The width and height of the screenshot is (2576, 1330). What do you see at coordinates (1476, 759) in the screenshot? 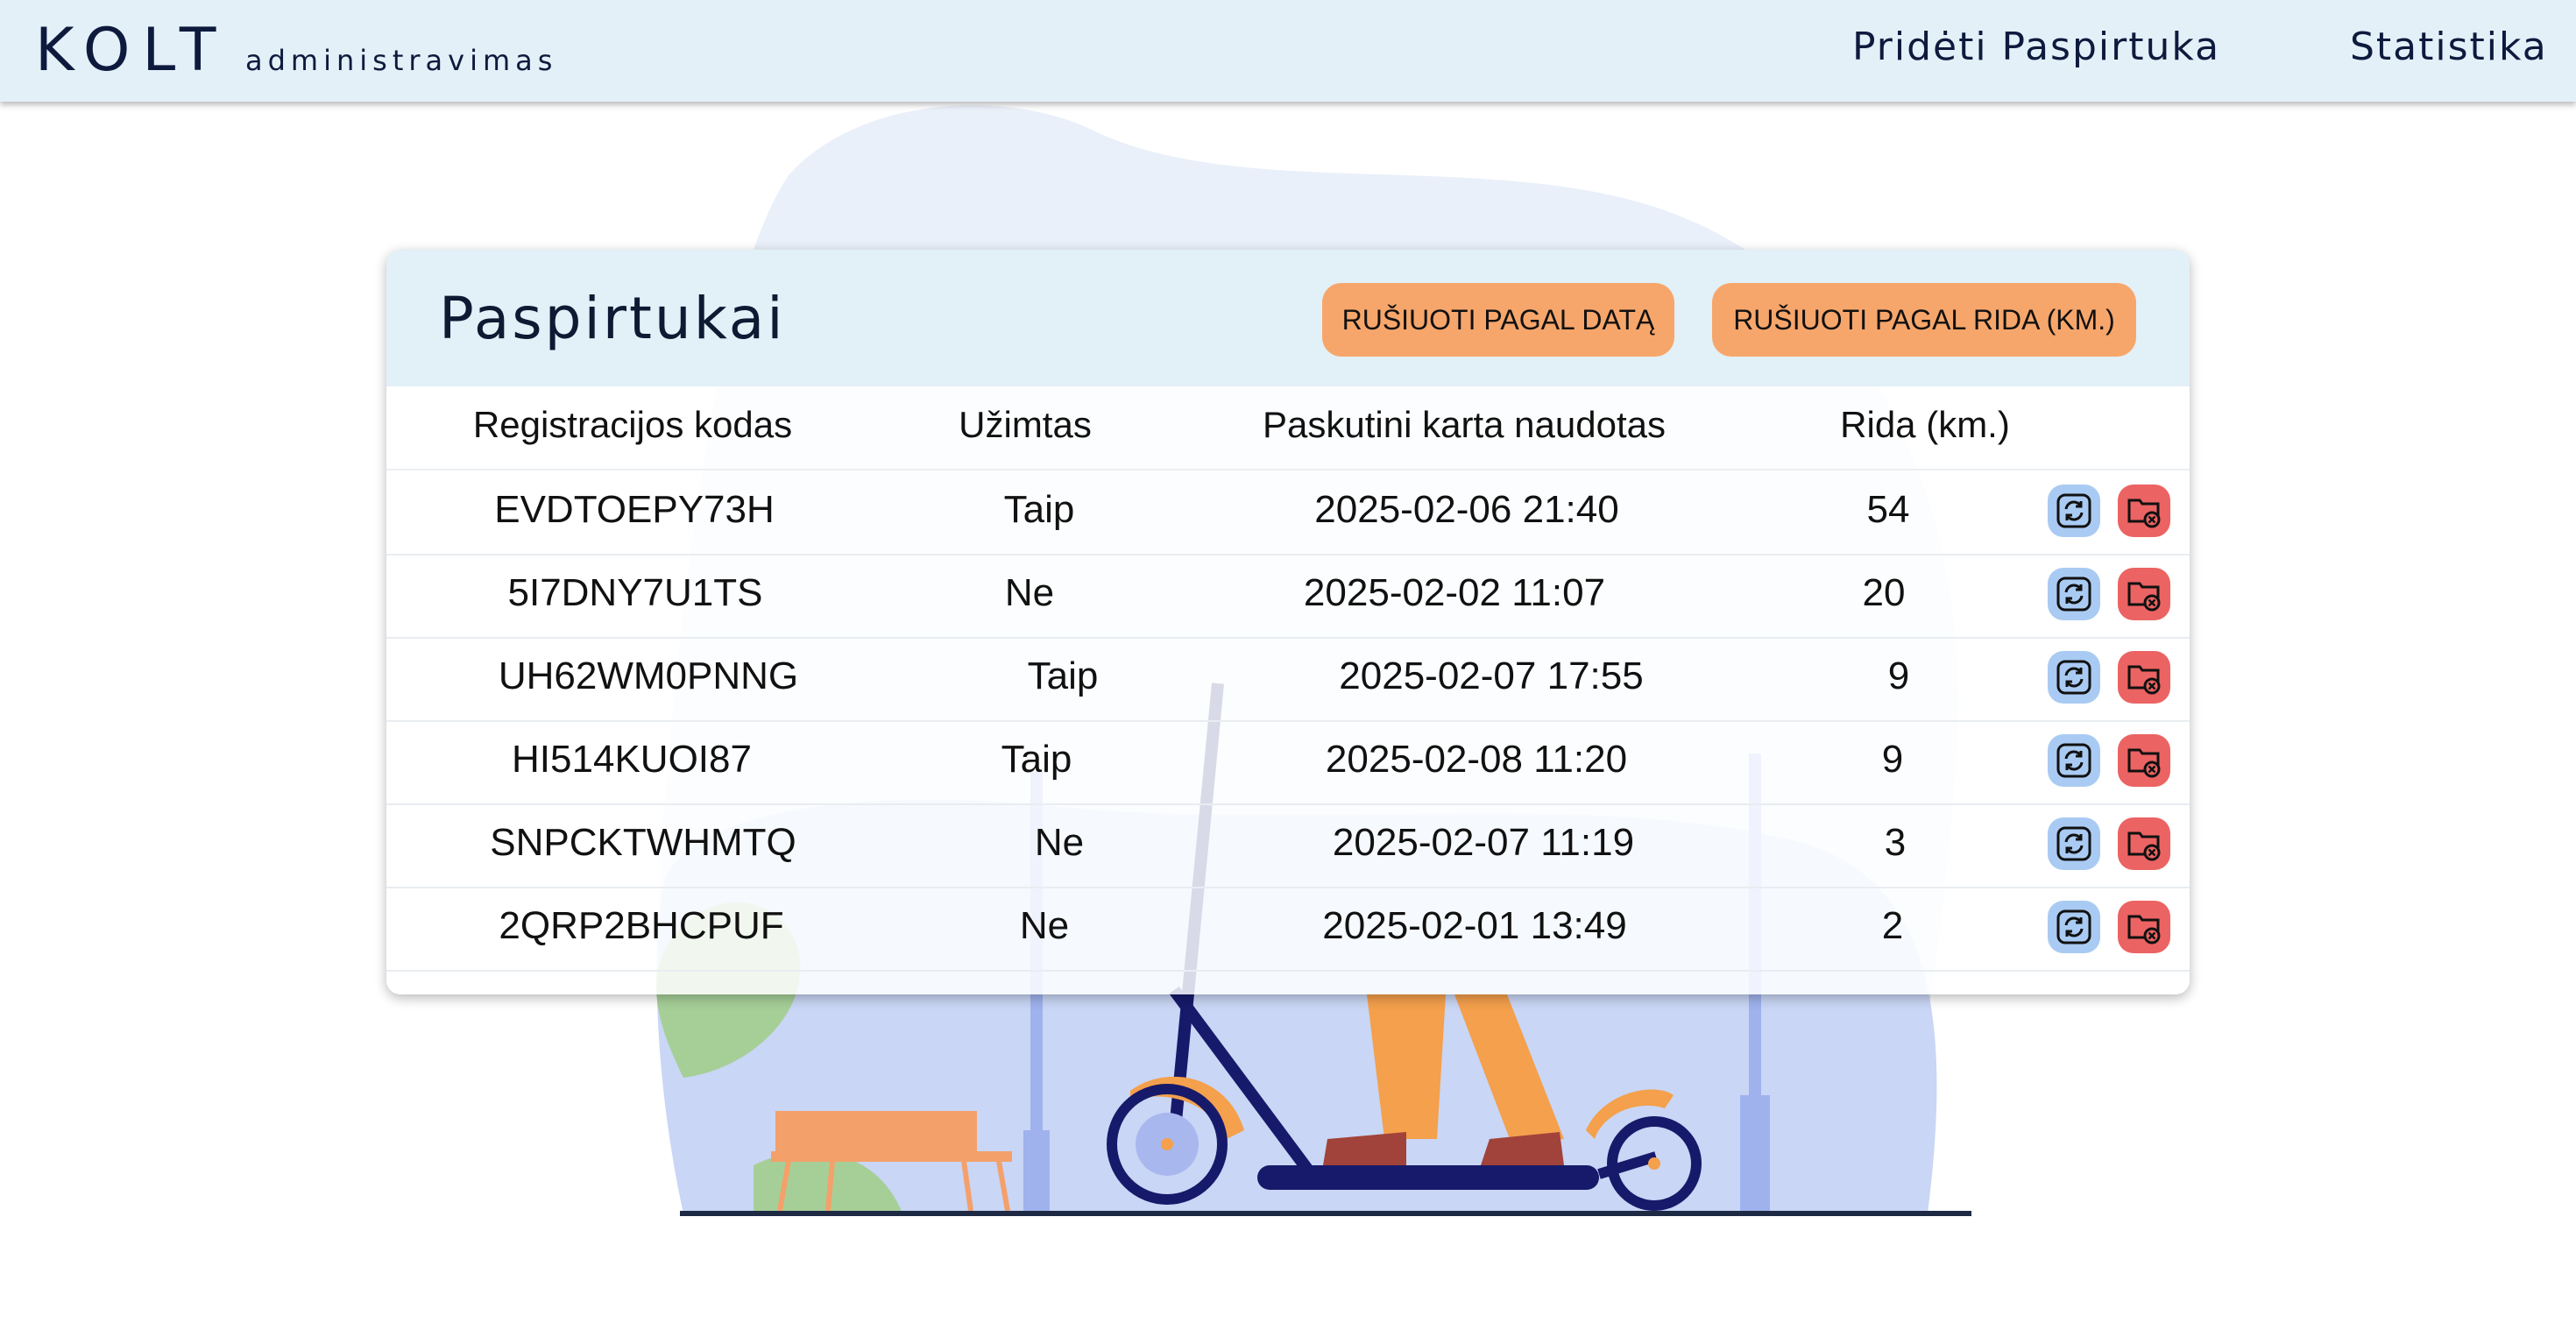
I see `cell-last-used: 2025-02-08 11:20` at bounding box center [1476, 759].